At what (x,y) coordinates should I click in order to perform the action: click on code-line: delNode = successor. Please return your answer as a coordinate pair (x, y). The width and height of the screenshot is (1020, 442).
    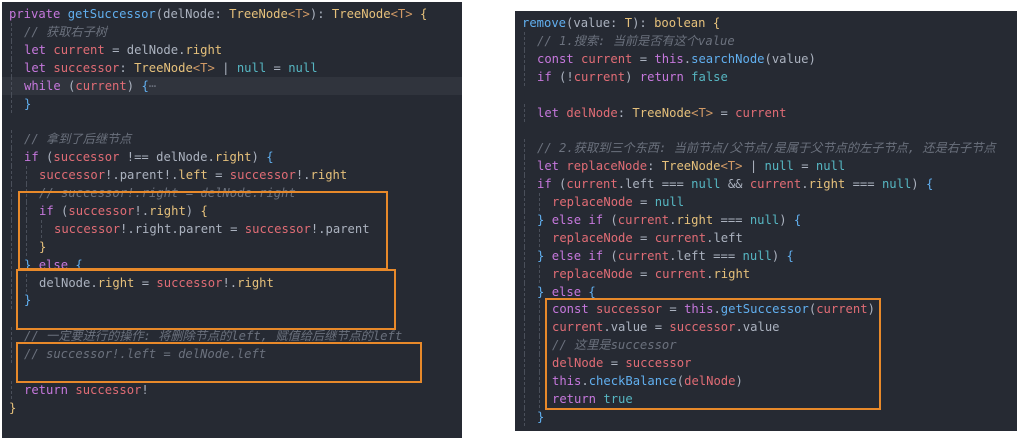
    Looking at the image, I should click on (766, 363).